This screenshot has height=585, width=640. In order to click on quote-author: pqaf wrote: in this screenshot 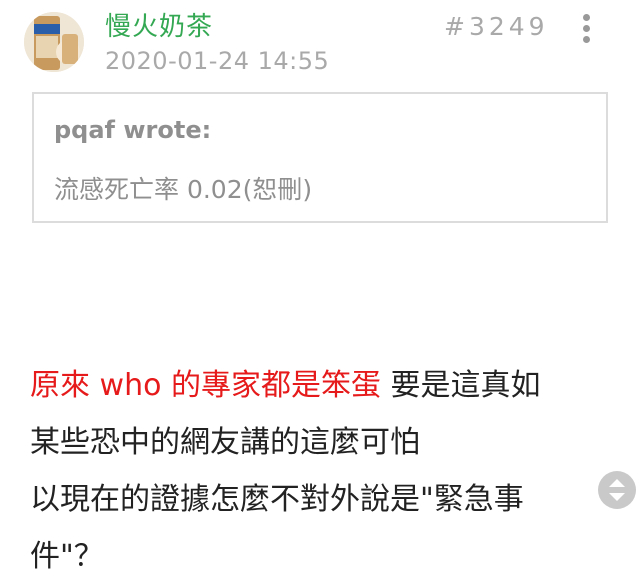, I will do `click(133, 130)`.